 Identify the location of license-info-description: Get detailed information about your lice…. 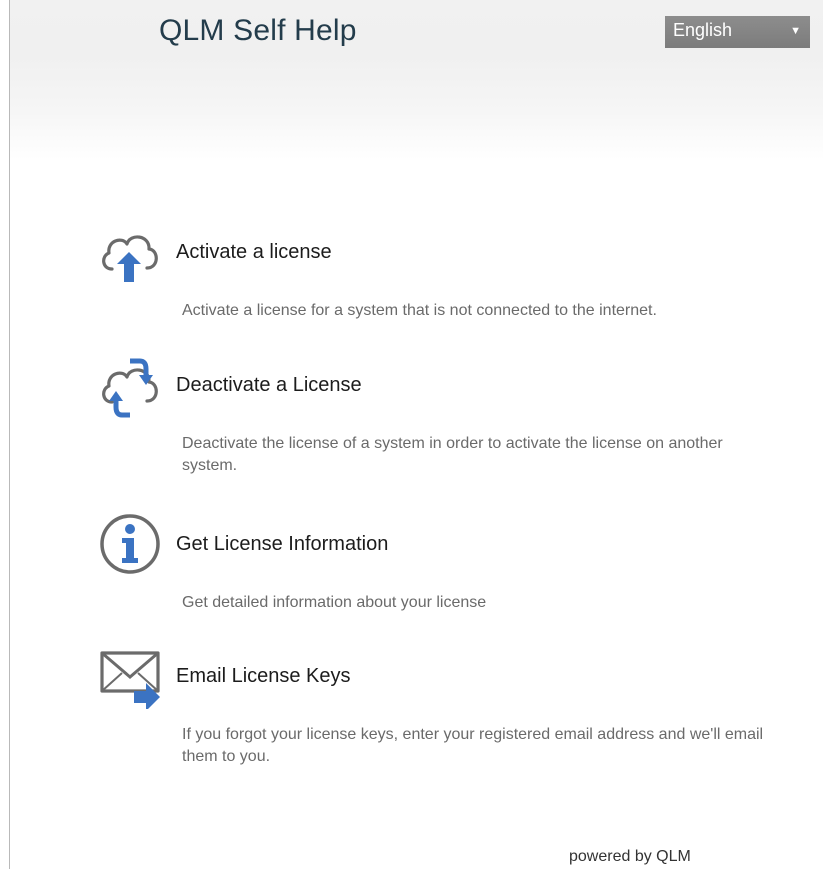
(334, 602).